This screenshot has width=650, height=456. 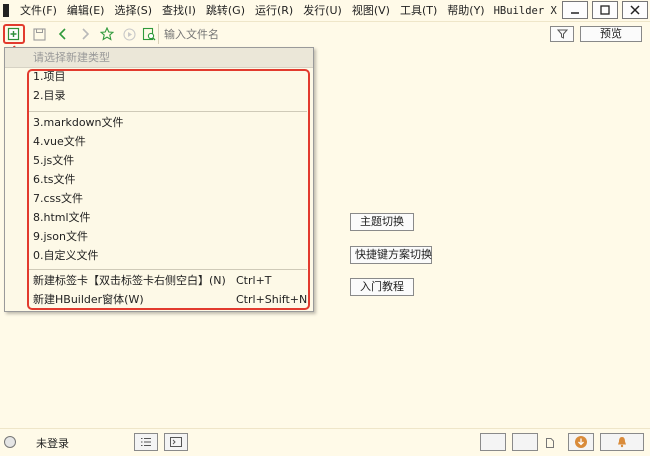 I want to click on menu-help: 帮助(Y), so click(x=465, y=11).